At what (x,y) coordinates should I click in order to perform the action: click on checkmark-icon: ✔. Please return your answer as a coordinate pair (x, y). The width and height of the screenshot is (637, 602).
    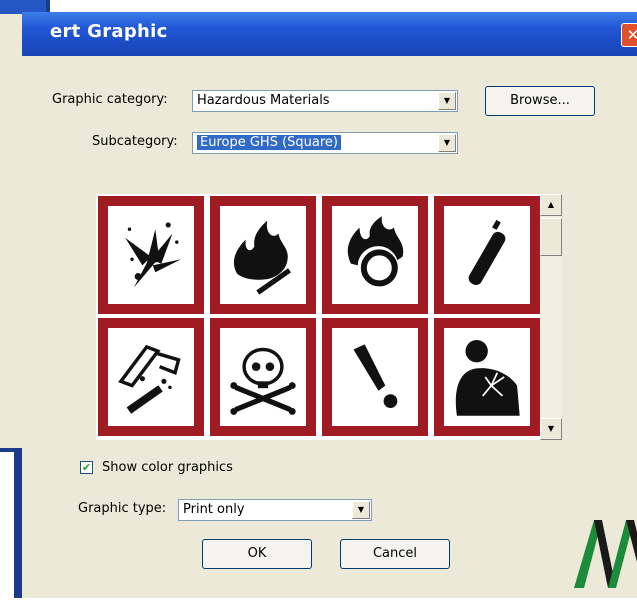
    Looking at the image, I should click on (86, 467).